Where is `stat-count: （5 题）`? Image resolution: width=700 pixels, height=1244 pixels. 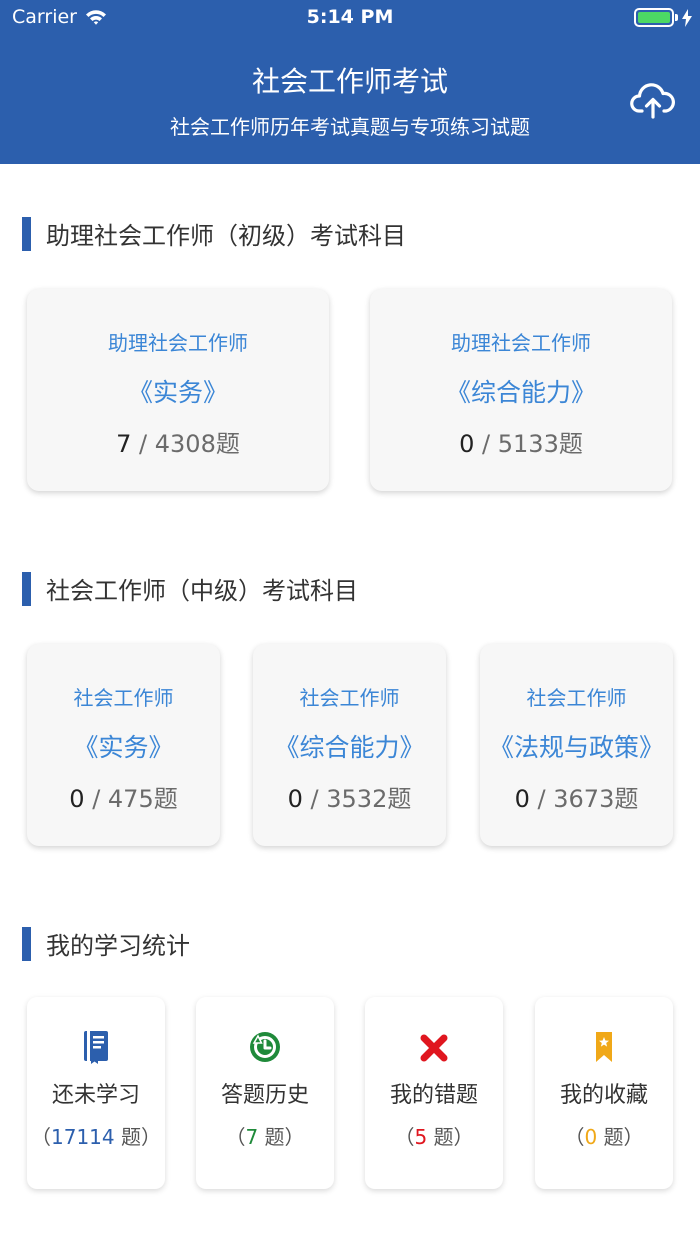
stat-count: （5 题） is located at coordinates (434, 1137).